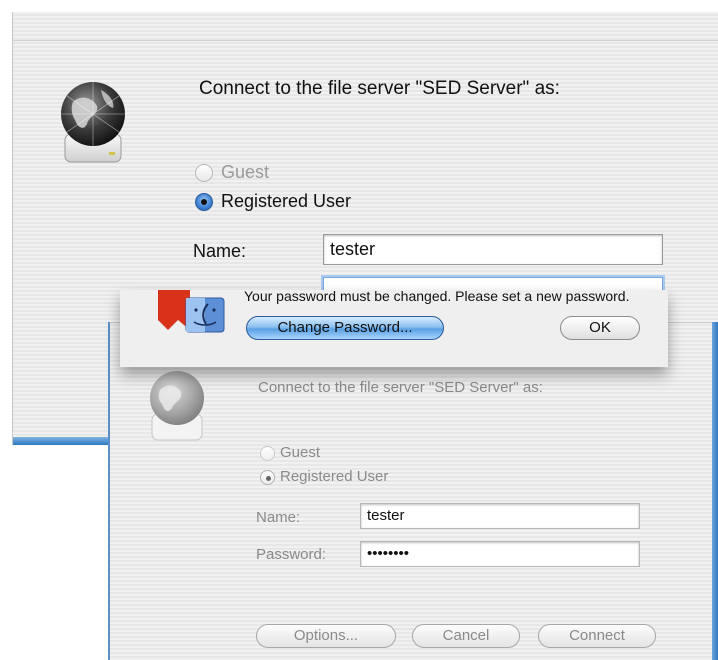 Image resolution: width=718 pixels, height=660 pixels. I want to click on alert-finder-icon, so click(191, 311).